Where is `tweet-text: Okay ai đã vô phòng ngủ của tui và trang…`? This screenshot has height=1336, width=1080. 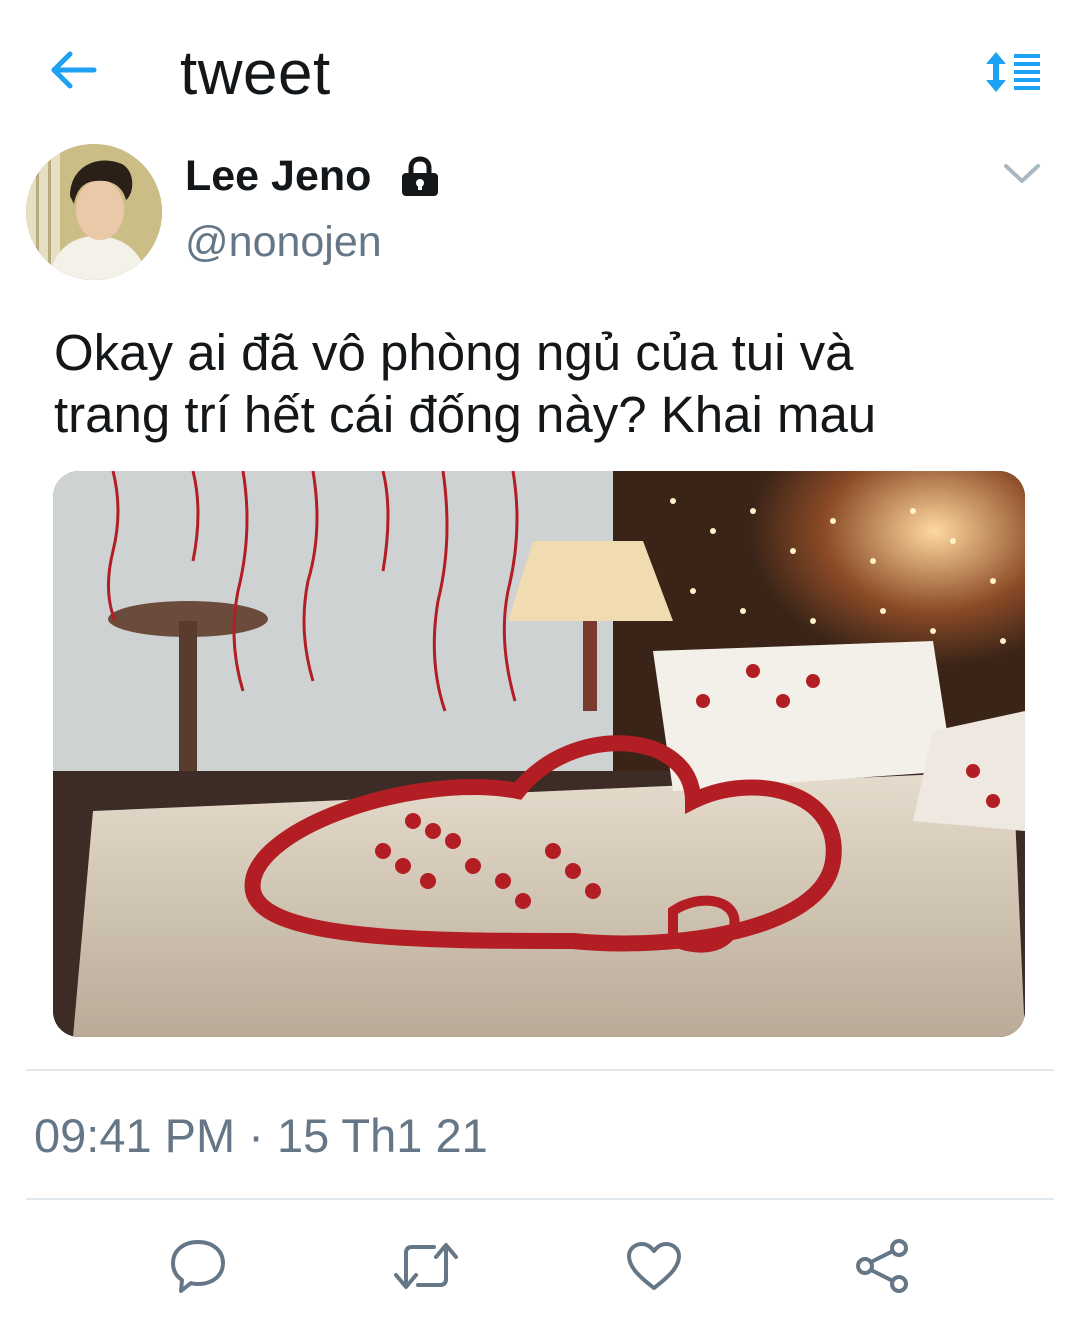
tweet-text: Okay ai đã vô phòng ngủ của tui và trang… is located at coordinates (549, 384).